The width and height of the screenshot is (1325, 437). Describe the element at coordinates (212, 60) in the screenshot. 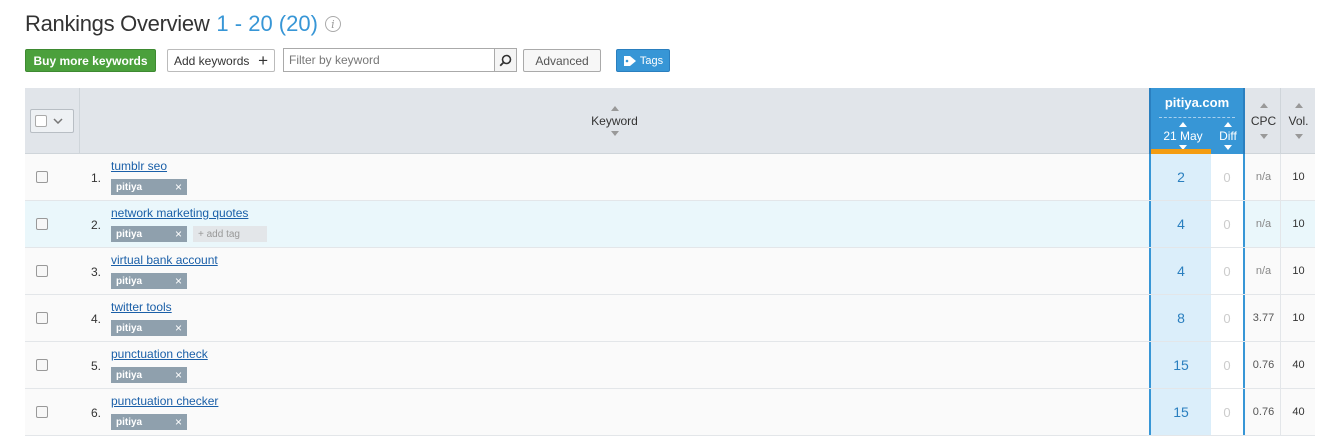

I see `add-keywords-label: Add keywords` at that location.